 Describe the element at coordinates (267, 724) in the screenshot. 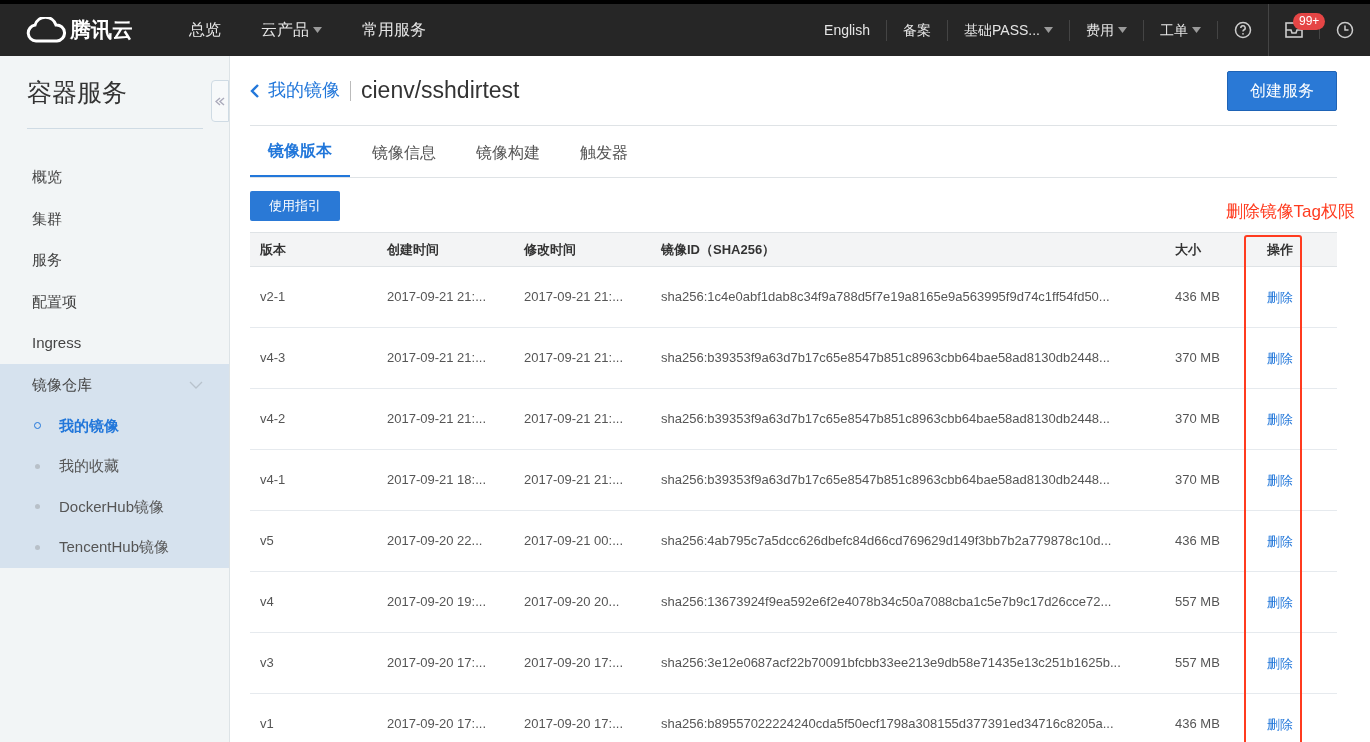

I see `table-cell-text: v1` at that location.